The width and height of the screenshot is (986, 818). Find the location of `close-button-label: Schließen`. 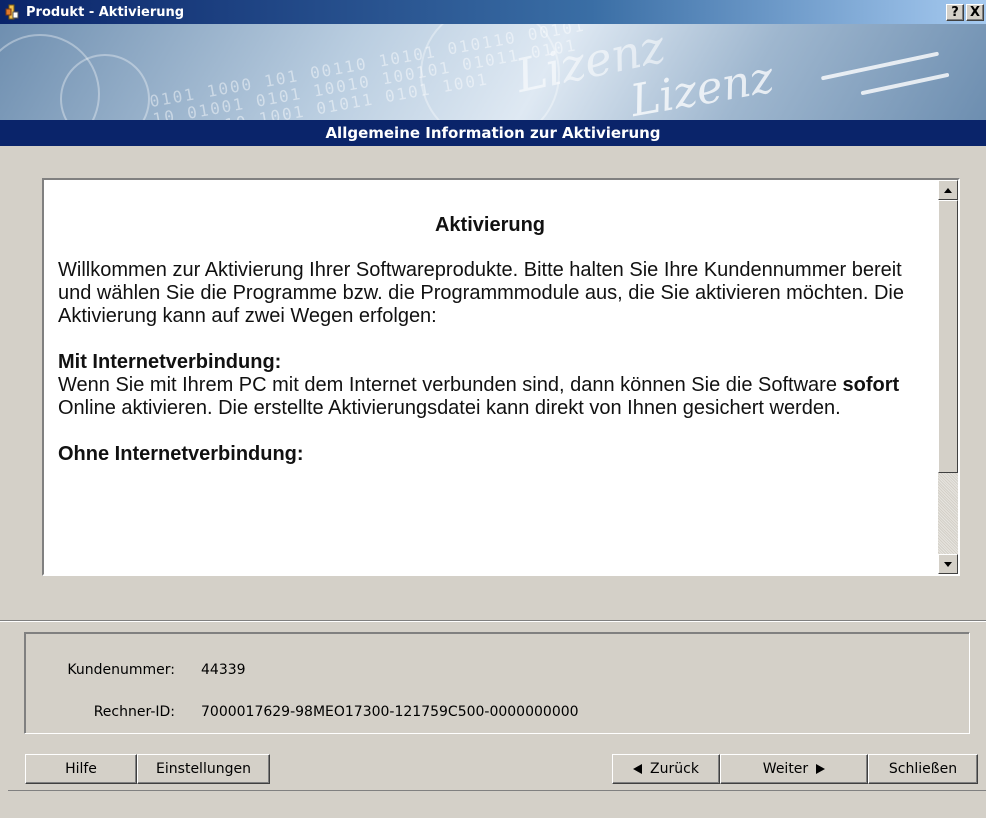

close-button-label: Schließen is located at coordinates (923, 769).